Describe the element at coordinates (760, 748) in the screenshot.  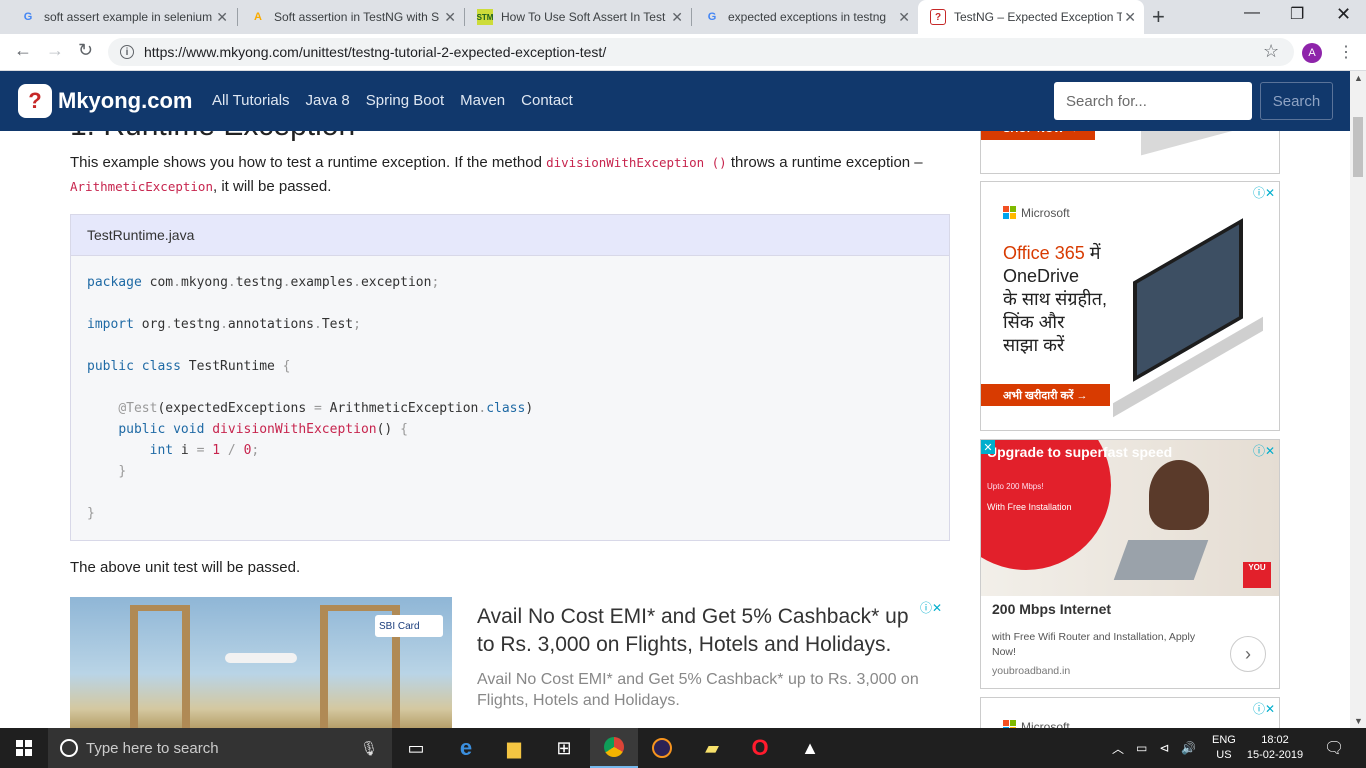
I see `opera-icon: O` at that location.